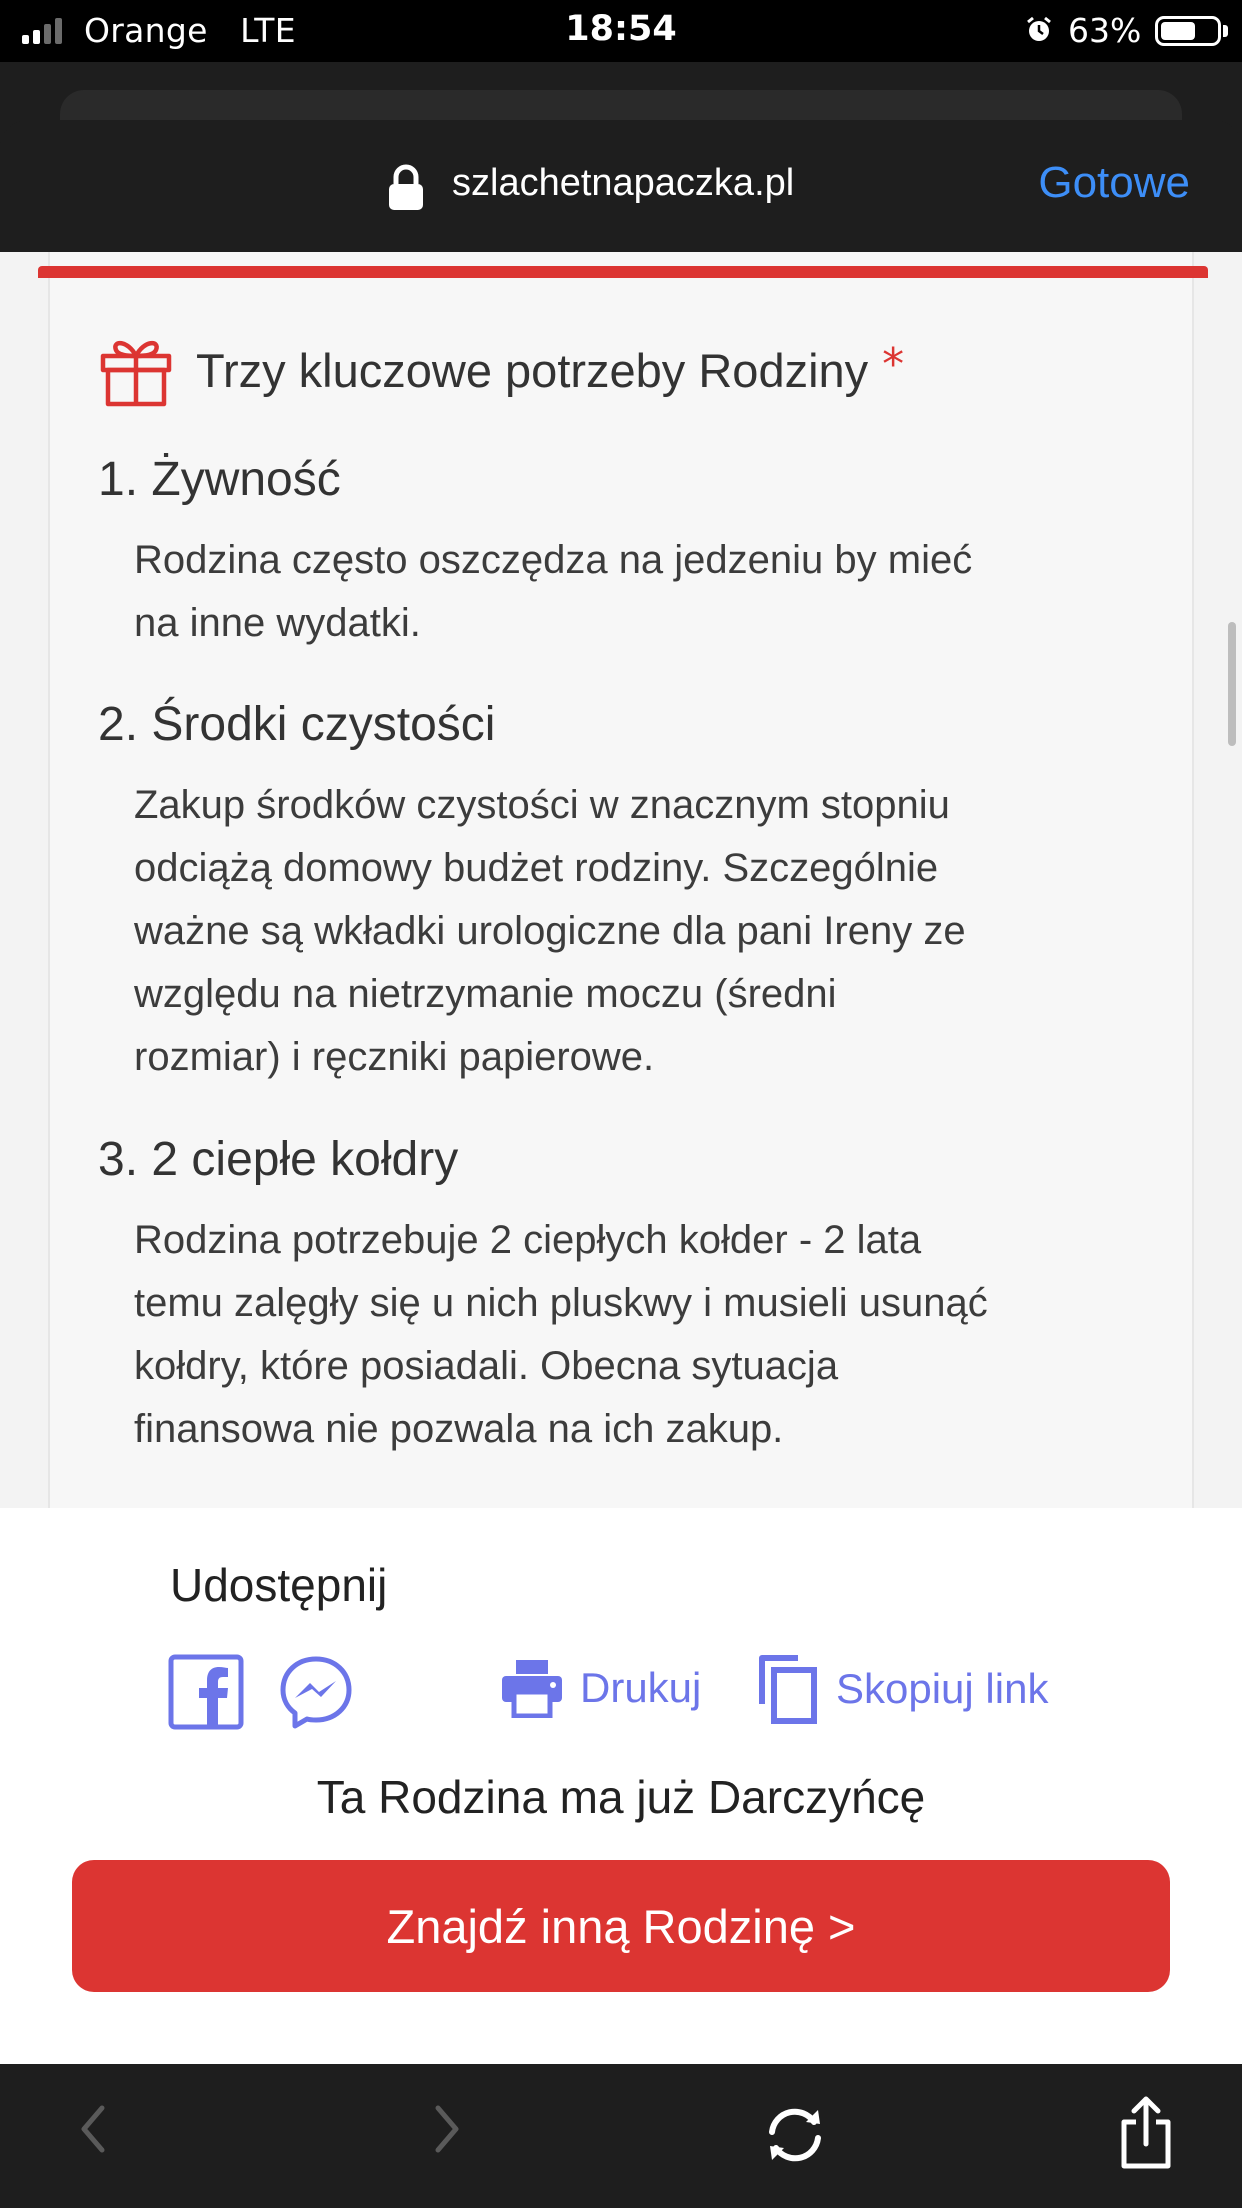  What do you see at coordinates (406, 187) in the screenshot?
I see `lock-icon` at bounding box center [406, 187].